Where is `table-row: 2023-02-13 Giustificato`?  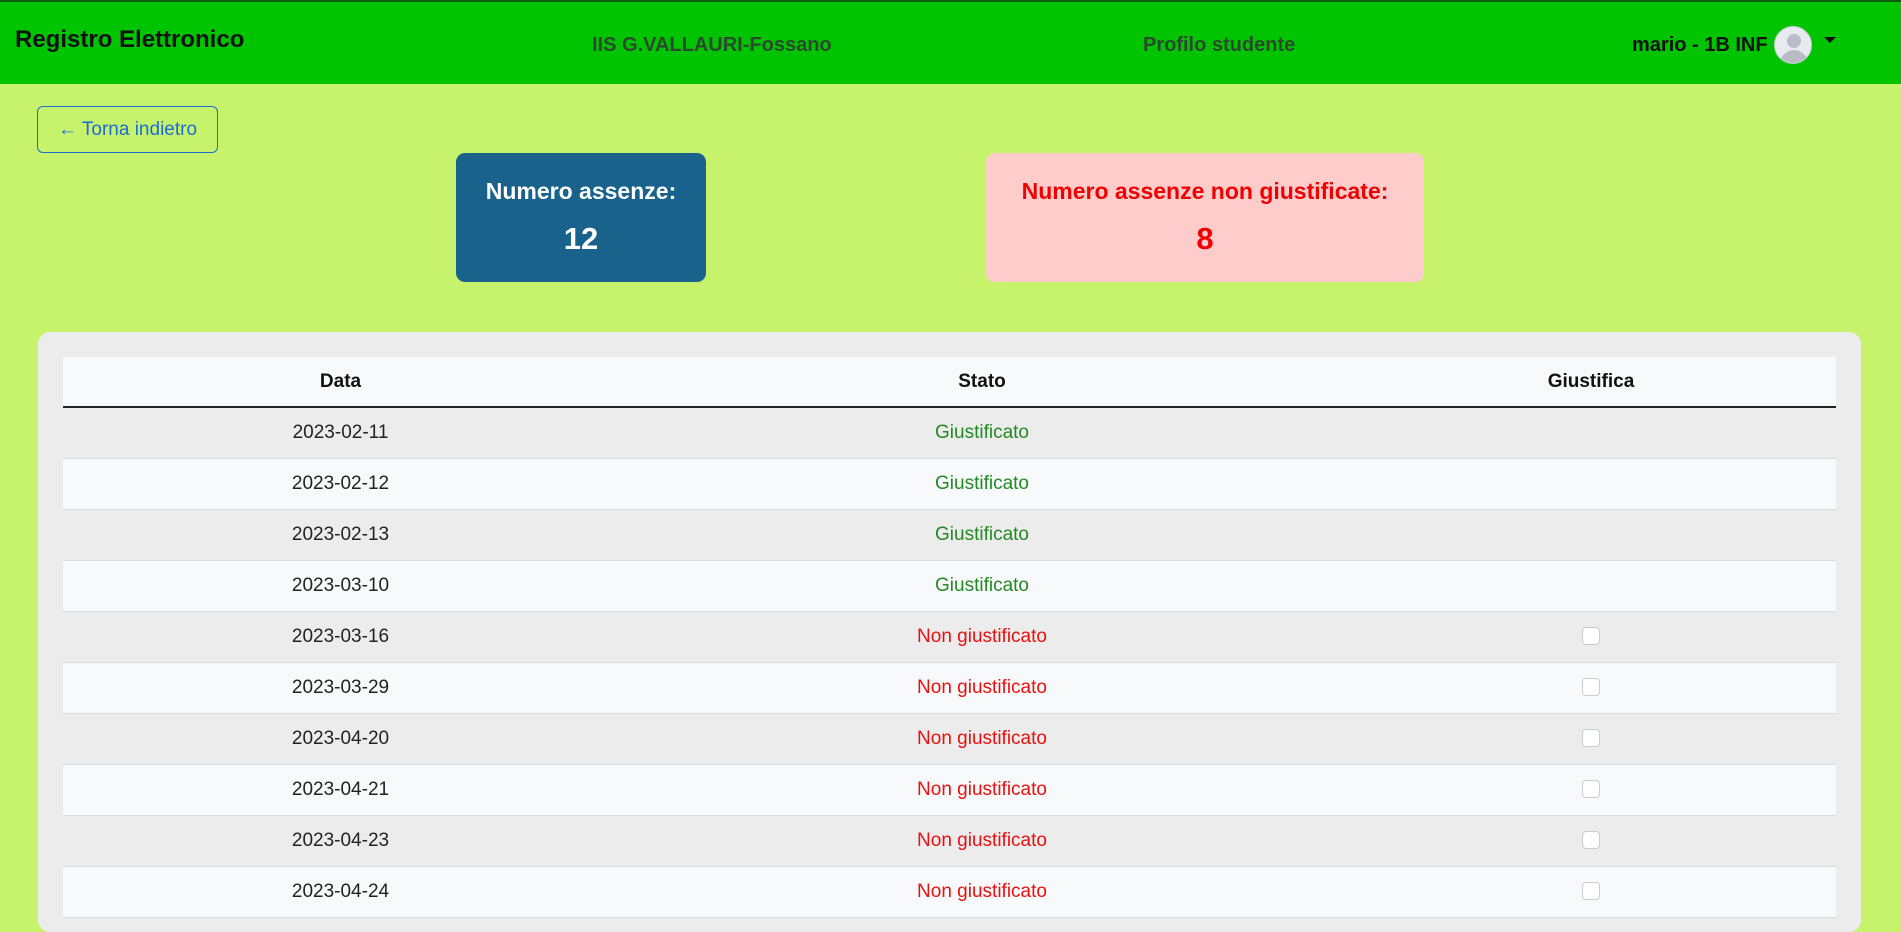 table-row: 2023-02-13 Giustificato is located at coordinates (949, 534).